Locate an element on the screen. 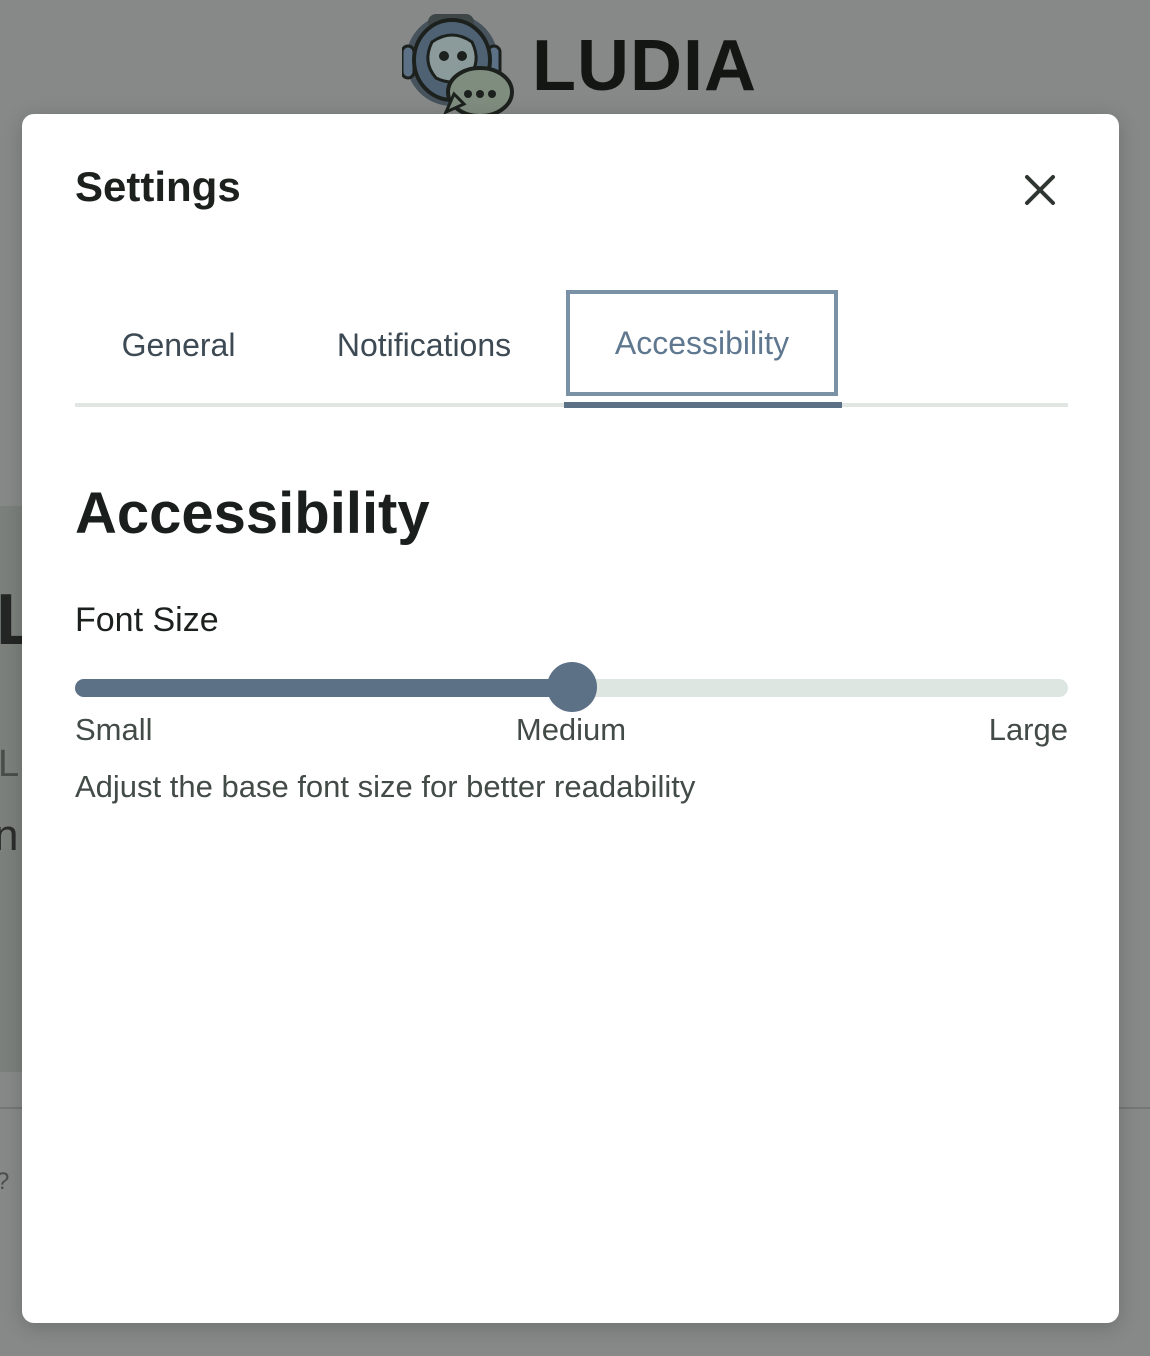  tab-notifications: Notifications is located at coordinates (424, 345).